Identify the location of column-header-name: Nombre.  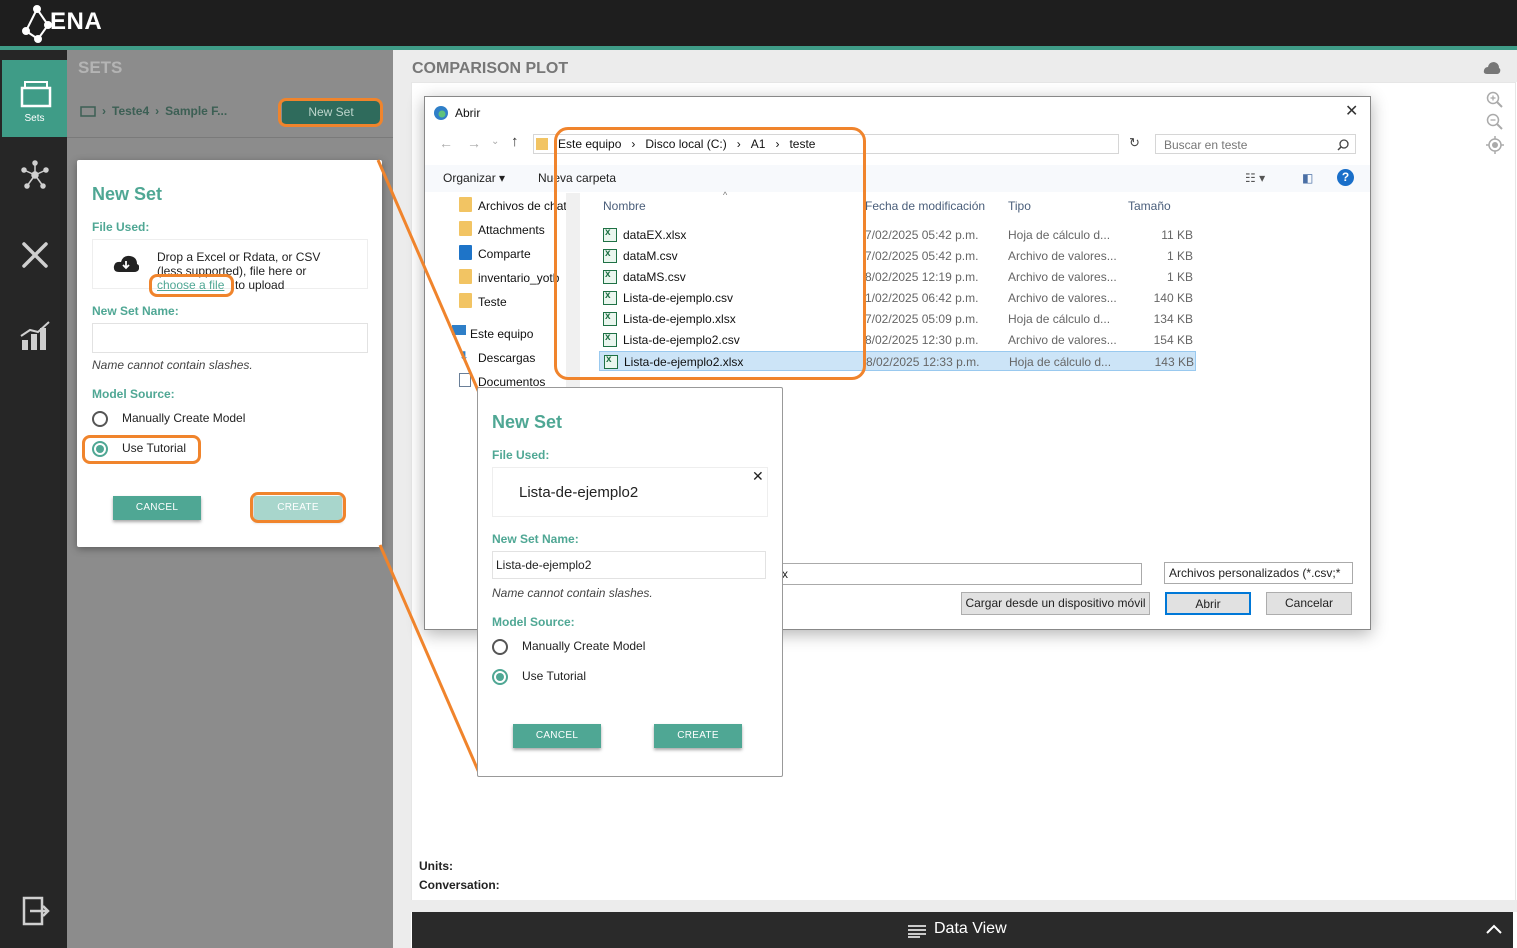
(624, 206).